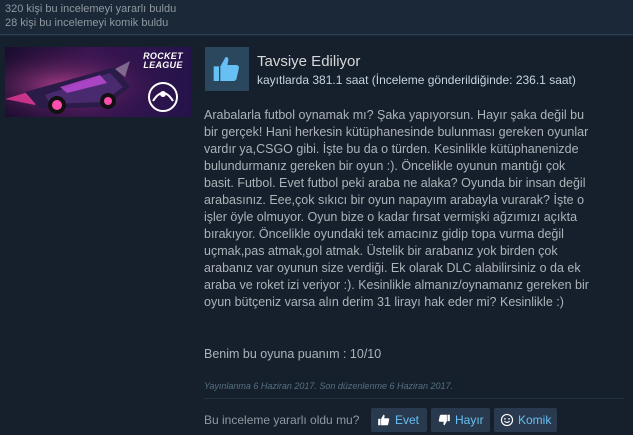 The width and height of the screenshot is (633, 435). Describe the element at coordinates (444, 420) in the screenshot. I see `thumbs-down-icon` at that location.